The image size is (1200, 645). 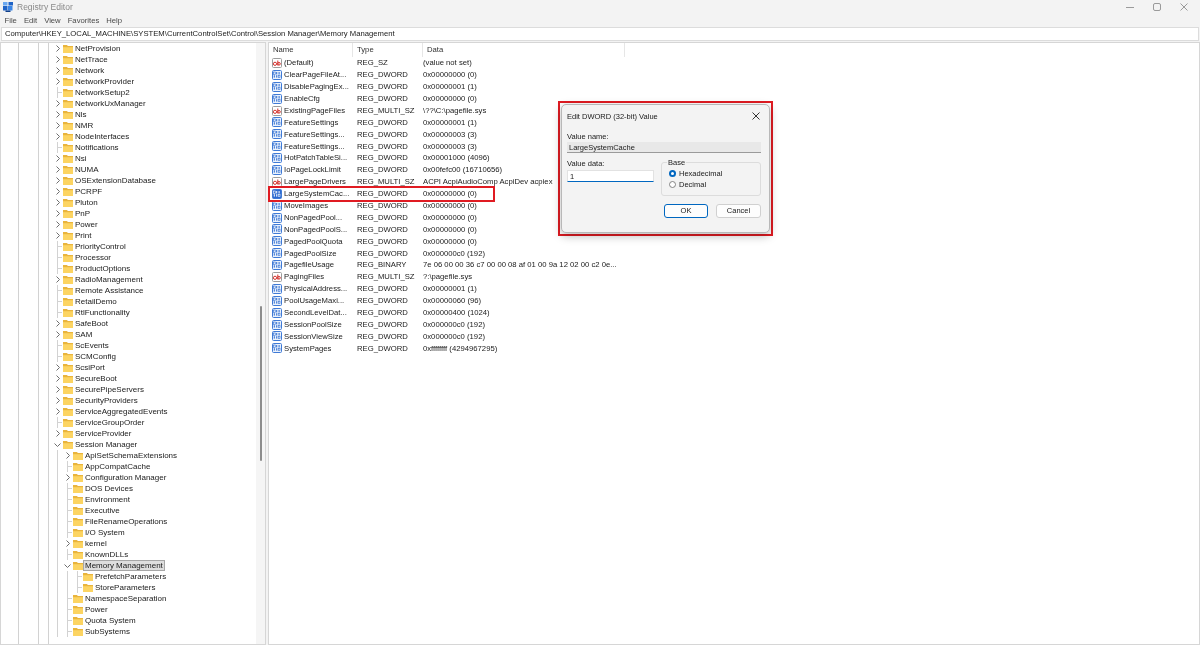 I want to click on tree-item: Environment, so click(x=107, y=499).